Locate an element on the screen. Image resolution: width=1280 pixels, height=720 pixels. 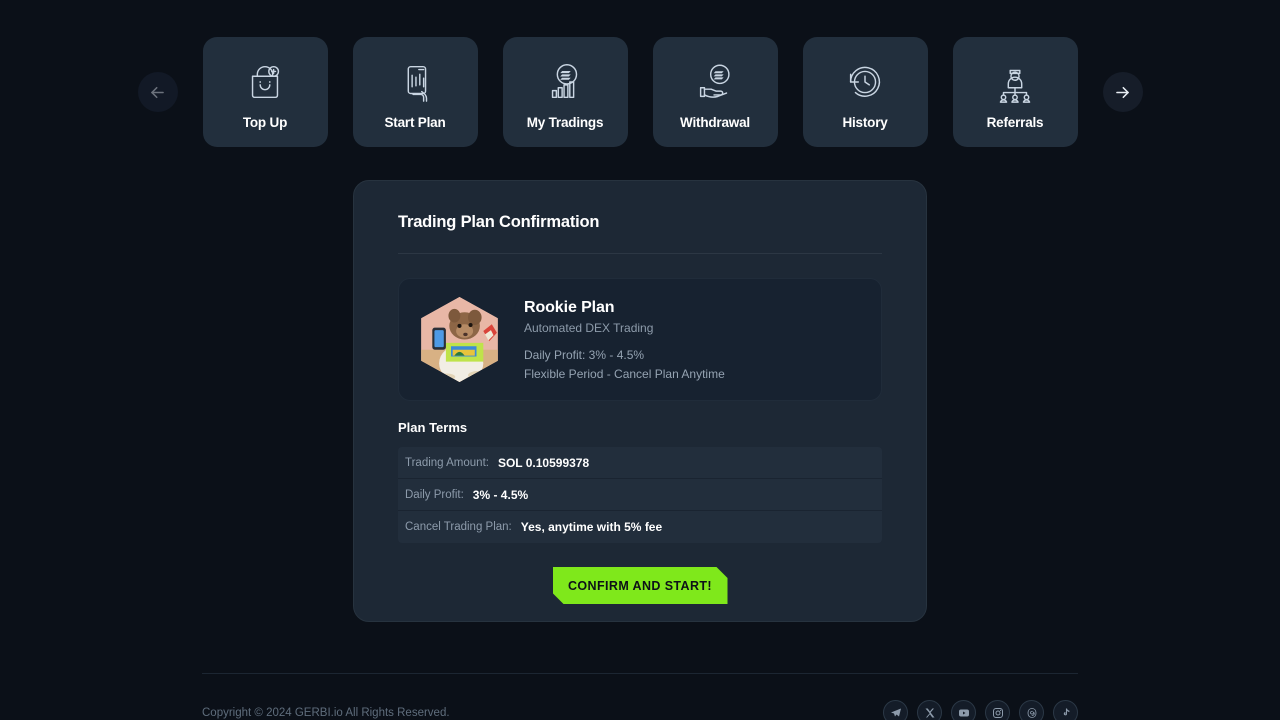
nav-card-history: History is located at coordinates (865, 92).